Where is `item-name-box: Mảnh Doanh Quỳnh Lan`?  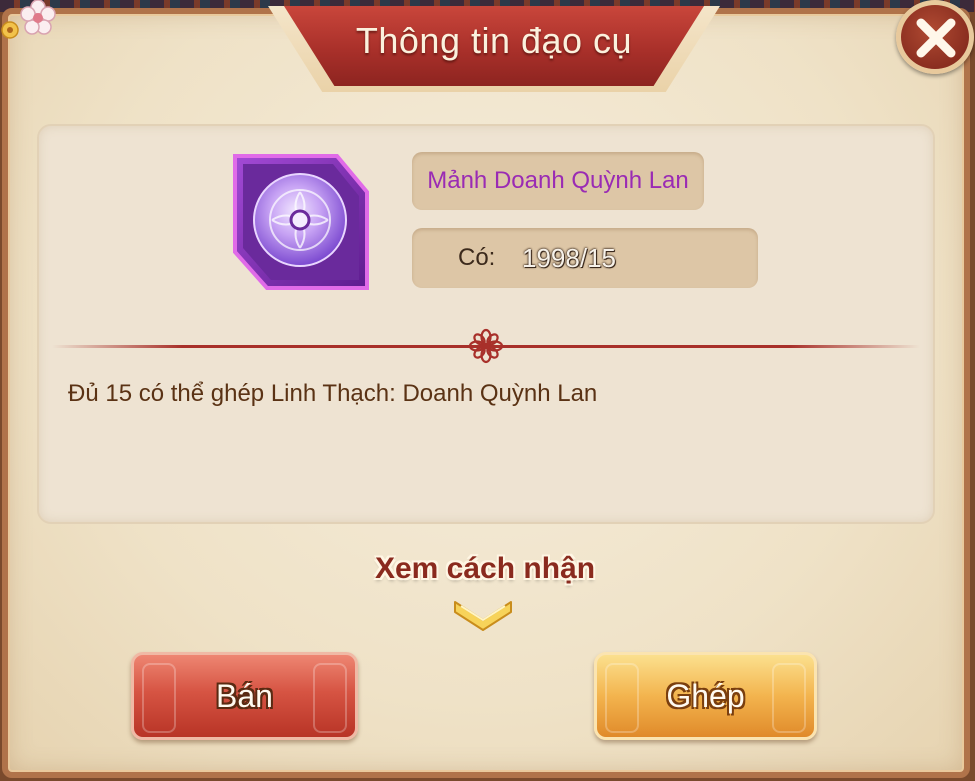
item-name-box: Mảnh Doanh Quỳnh Lan is located at coordinates (558, 181).